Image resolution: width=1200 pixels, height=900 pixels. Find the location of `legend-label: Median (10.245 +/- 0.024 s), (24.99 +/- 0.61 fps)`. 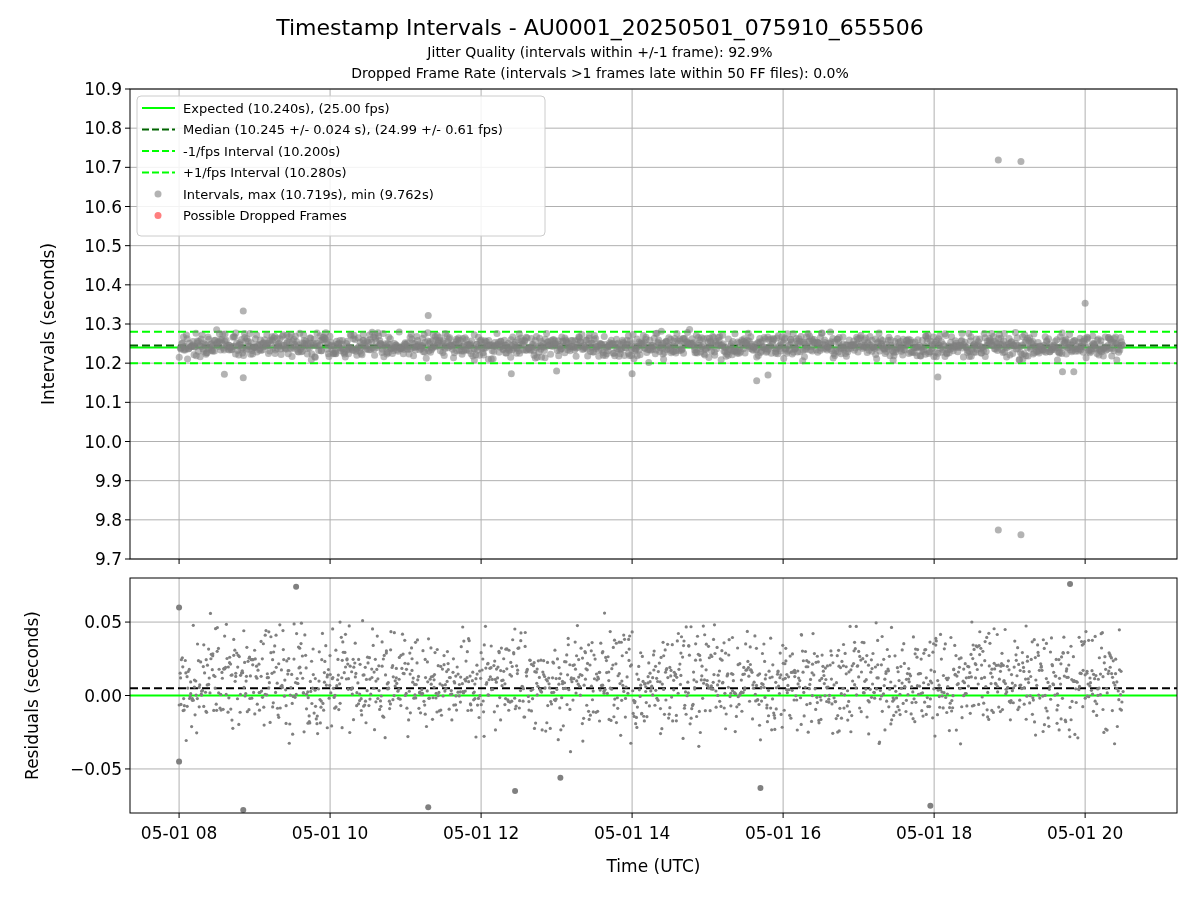

legend-label: Median (10.245 +/- 0.024 s), (24.99 +/- 0.61 fps) is located at coordinates (343, 129).